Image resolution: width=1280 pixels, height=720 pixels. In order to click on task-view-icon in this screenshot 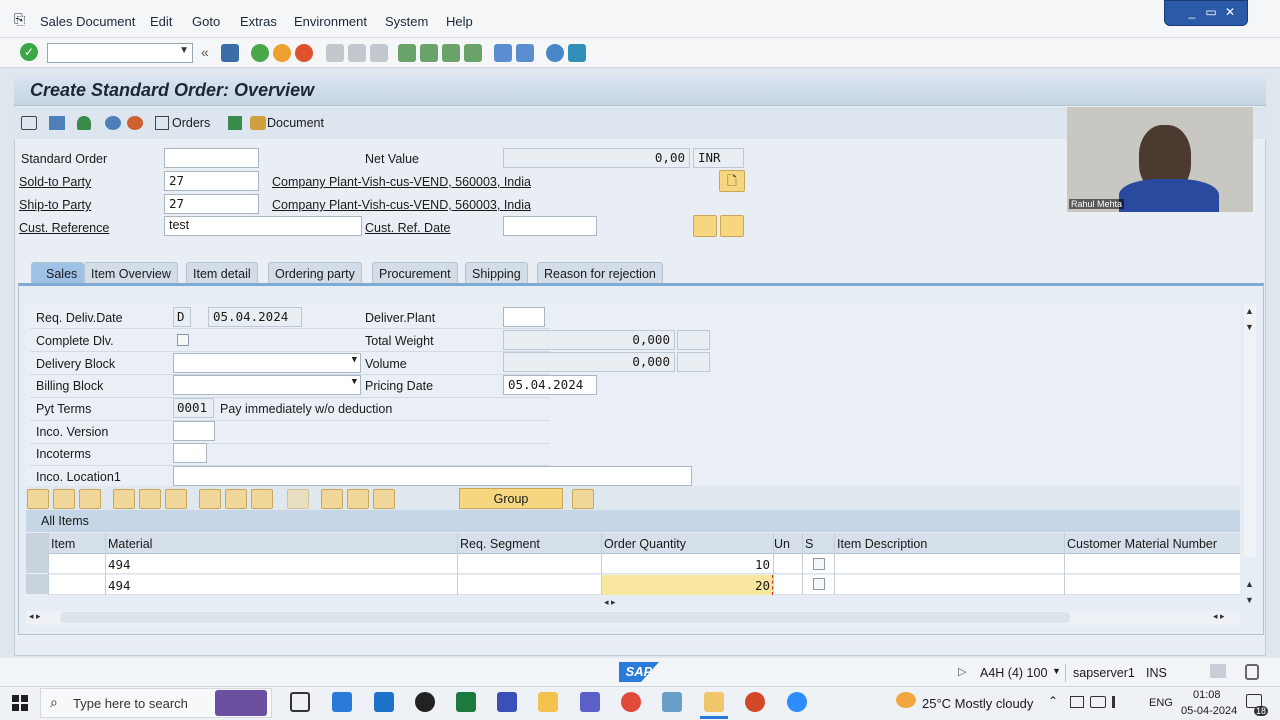, I will do `click(300, 702)`.